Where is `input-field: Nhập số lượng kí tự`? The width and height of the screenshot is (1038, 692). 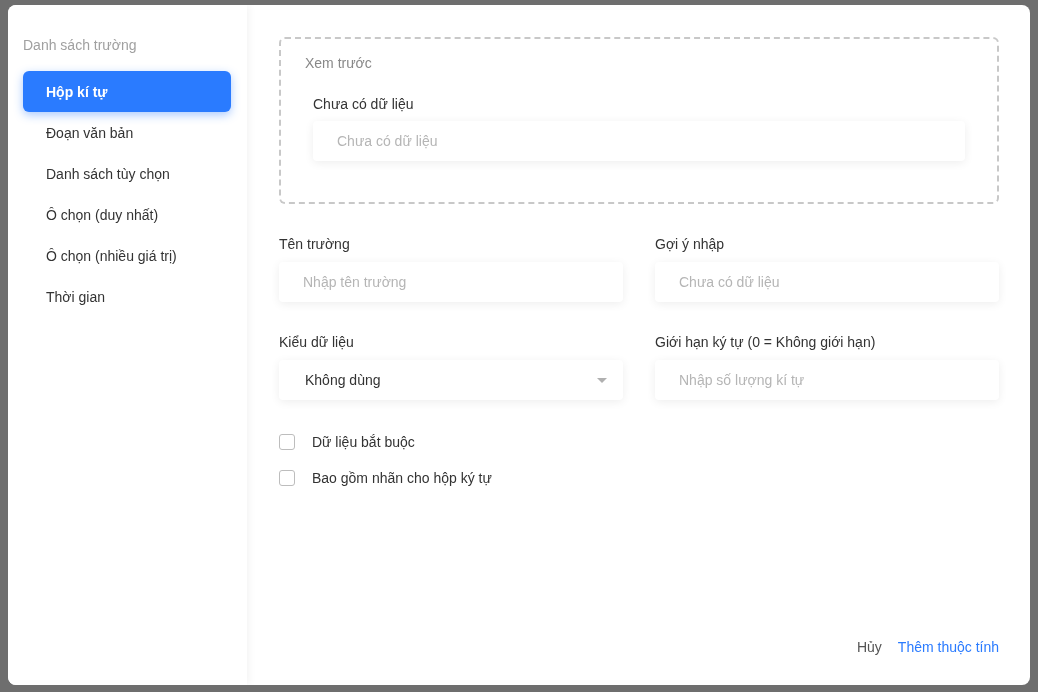 input-field: Nhập số lượng kí tự is located at coordinates (827, 380).